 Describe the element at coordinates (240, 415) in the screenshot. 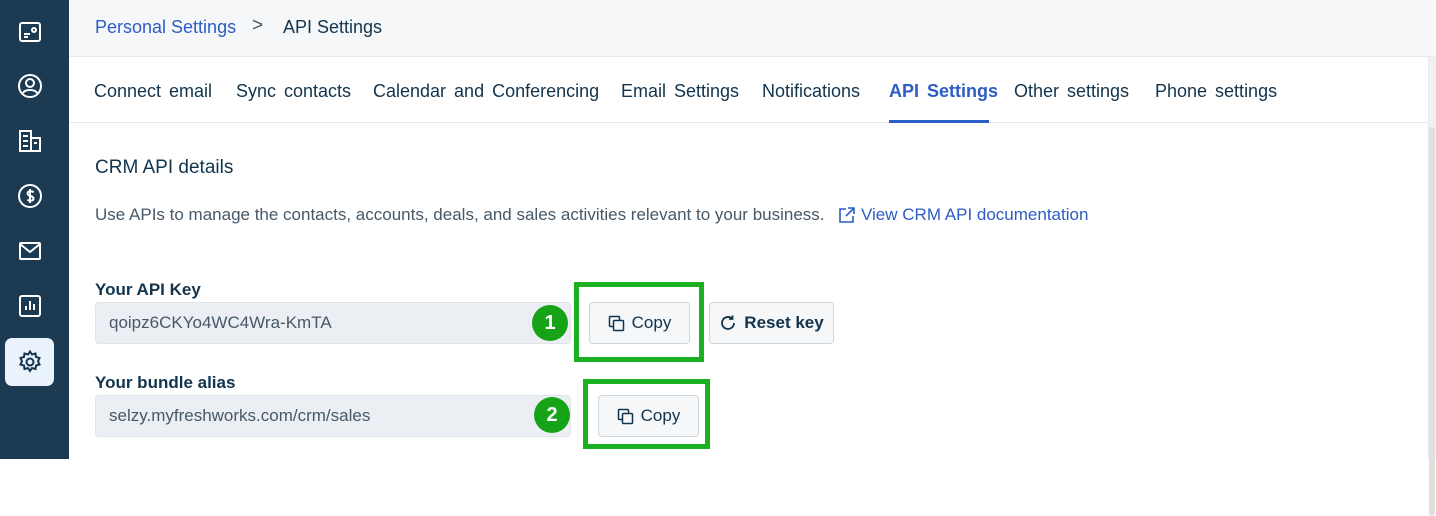

I see `bundle-alias-value: selzy.myfreshworks.com/crm/sales` at that location.